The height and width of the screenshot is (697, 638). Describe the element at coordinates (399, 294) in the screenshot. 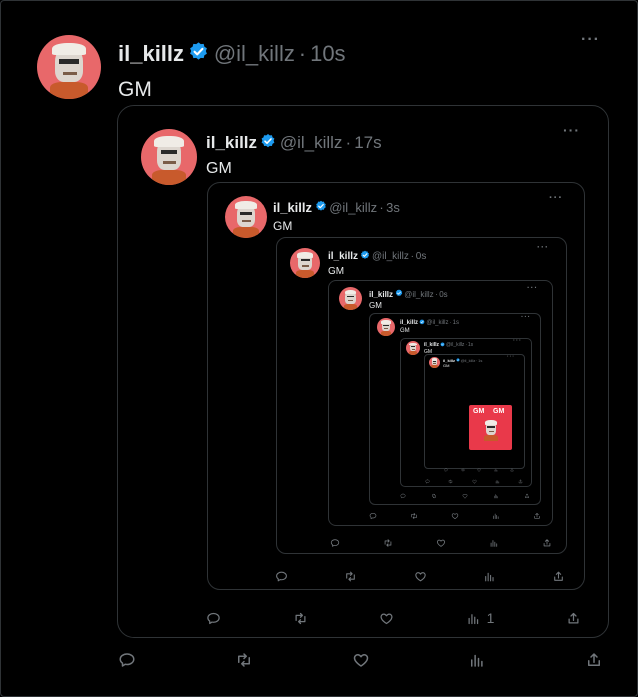

I see `verified-badge-icon` at that location.